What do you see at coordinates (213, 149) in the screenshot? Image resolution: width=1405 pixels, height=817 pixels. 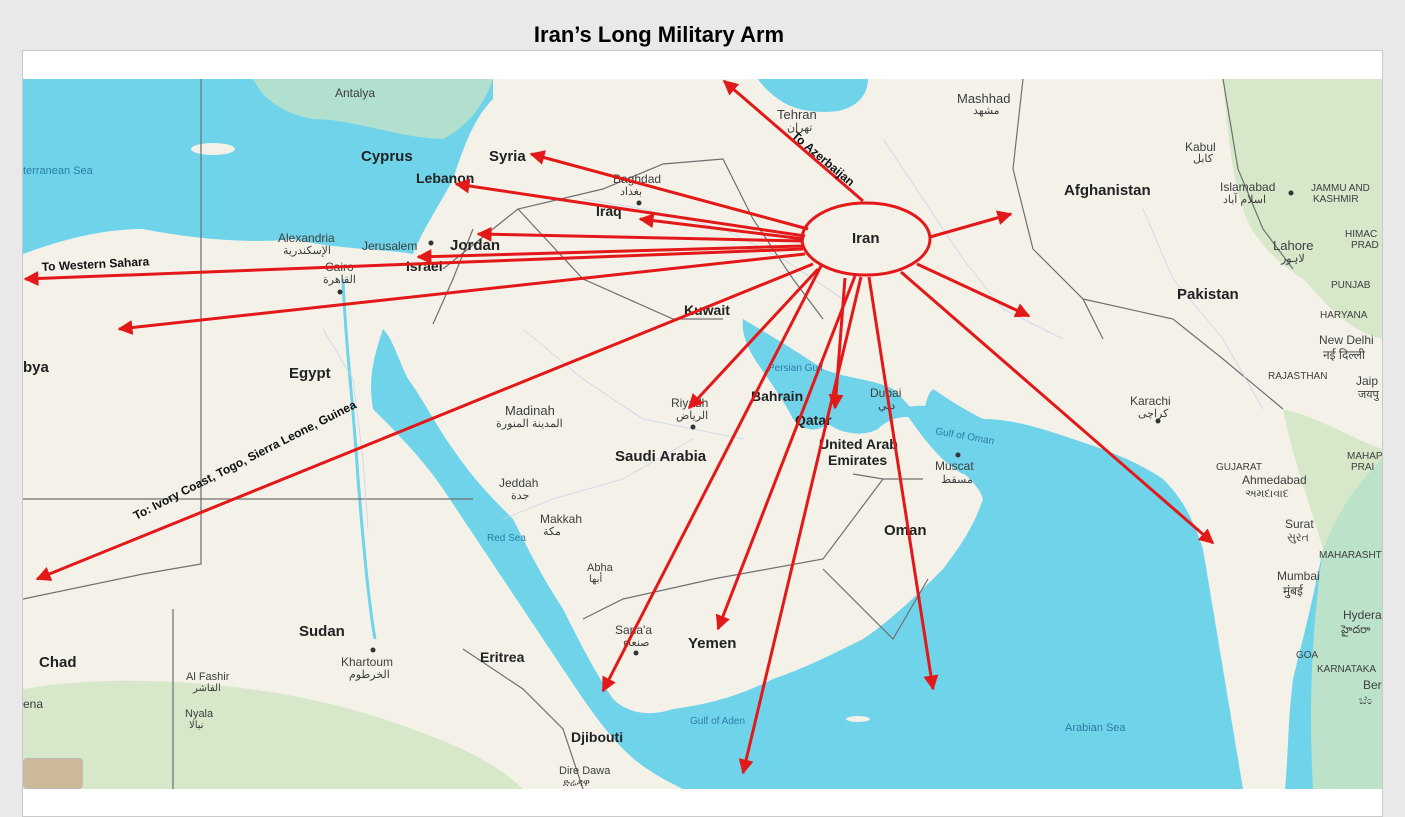 I see `cyprus-island` at bounding box center [213, 149].